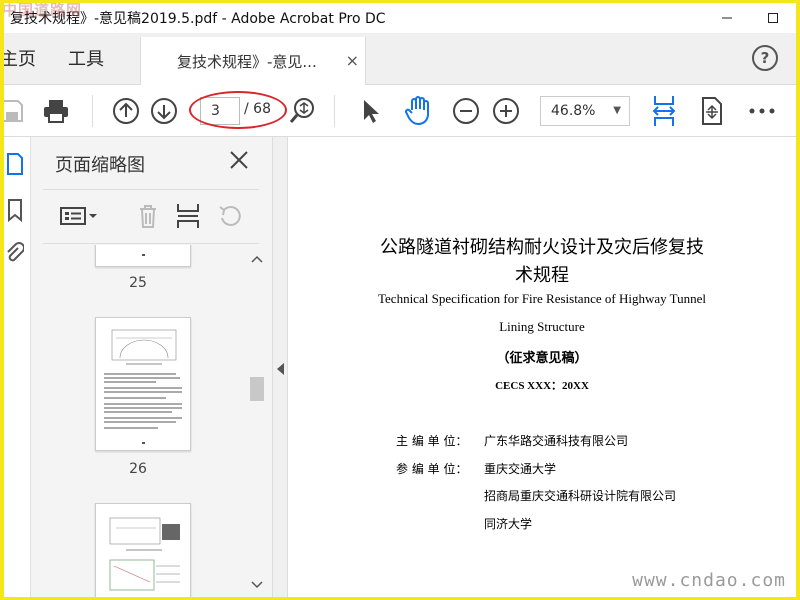 Image resolution: width=800 pixels, height=600 pixels. I want to click on minimize-button, so click(727, 18).